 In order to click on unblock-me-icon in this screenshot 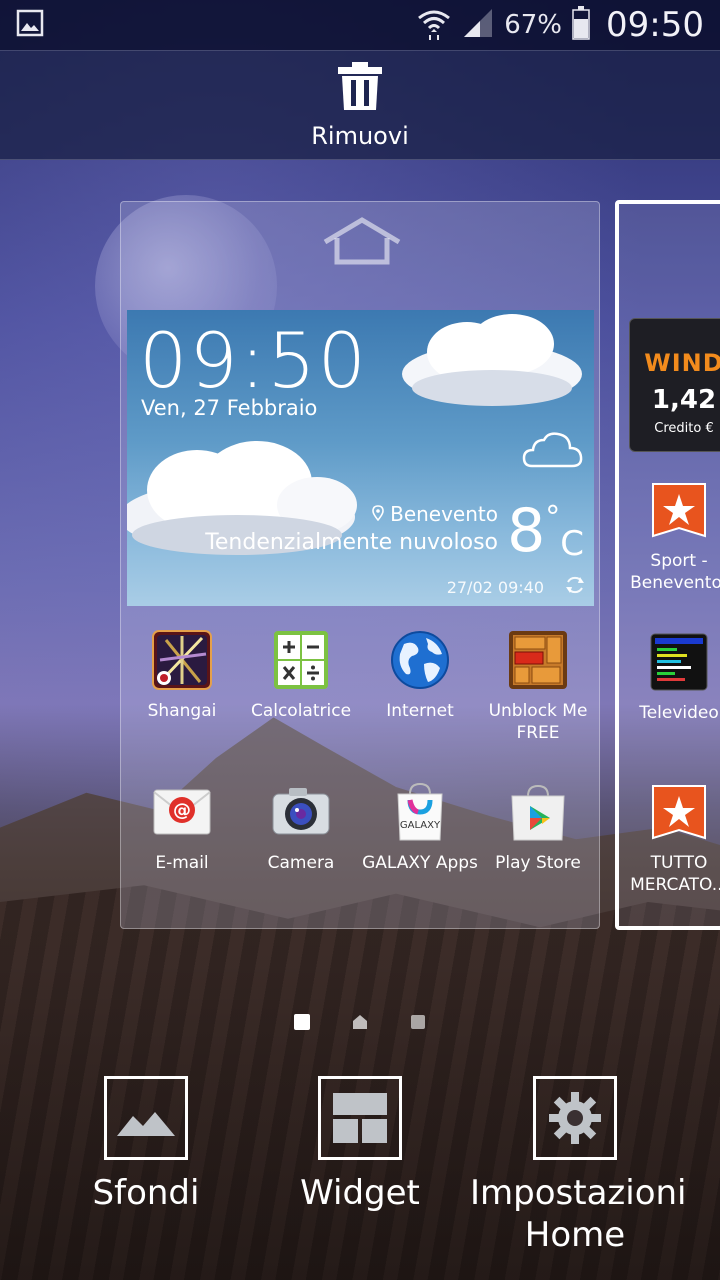, I will do `click(538, 660)`.